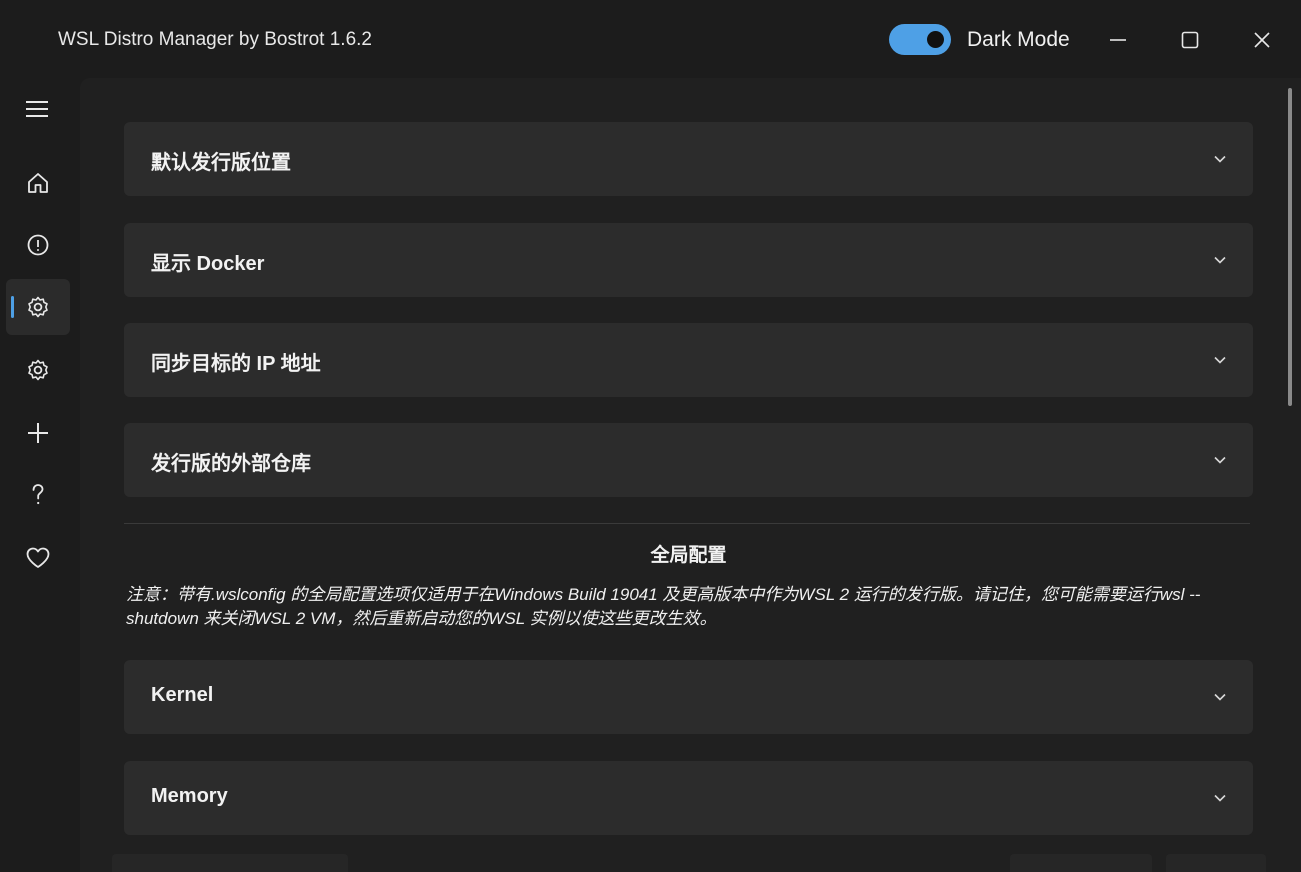  What do you see at coordinates (688, 697) in the screenshot?
I see `expander-kernel: Kernel` at bounding box center [688, 697].